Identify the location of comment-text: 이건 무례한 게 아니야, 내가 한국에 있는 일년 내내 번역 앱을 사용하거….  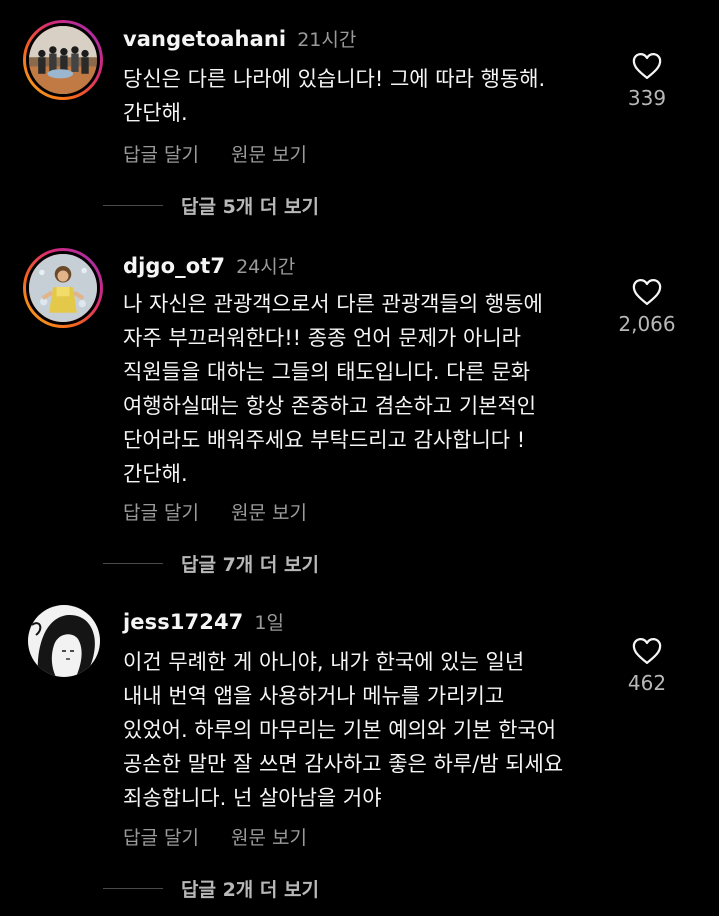
(343, 730).